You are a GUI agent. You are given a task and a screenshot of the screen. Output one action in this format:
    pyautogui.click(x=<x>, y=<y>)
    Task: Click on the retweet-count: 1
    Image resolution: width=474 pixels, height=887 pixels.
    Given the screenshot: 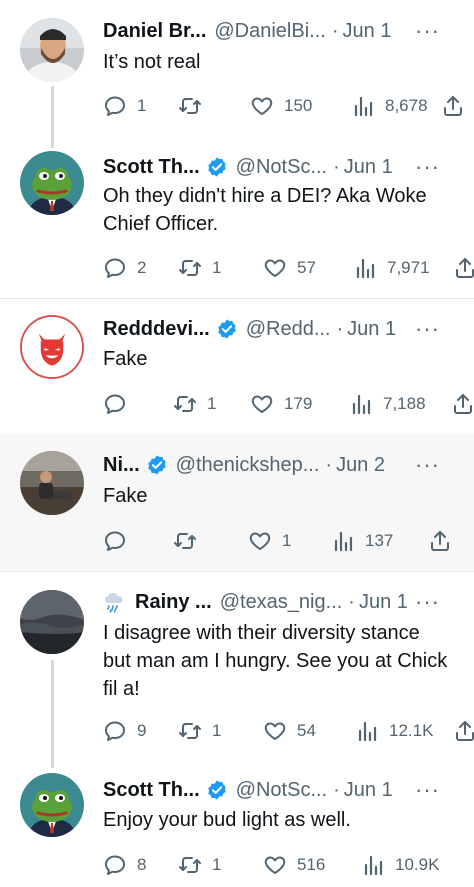 What is the action you would take?
    pyautogui.click(x=217, y=267)
    